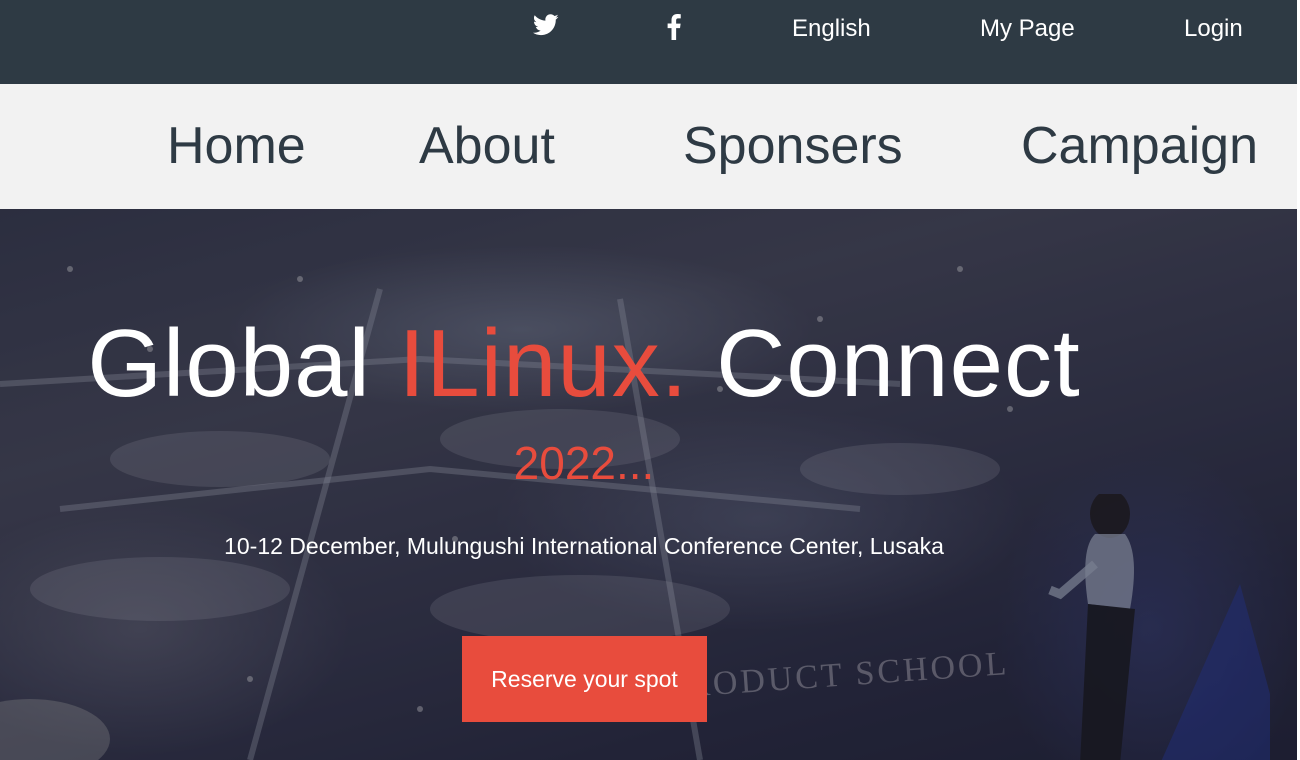 The height and width of the screenshot is (760, 1300). What do you see at coordinates (229, 363) in the screenshot?
I see `hero-title-global: Global` at bounding box center [229, 363].